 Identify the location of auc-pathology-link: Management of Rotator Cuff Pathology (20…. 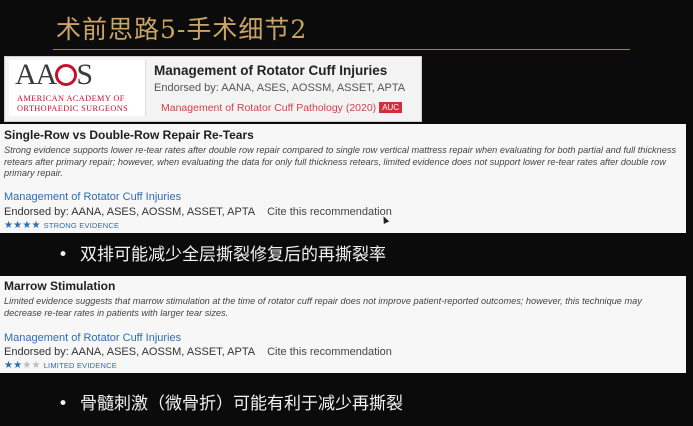
(282, 108).